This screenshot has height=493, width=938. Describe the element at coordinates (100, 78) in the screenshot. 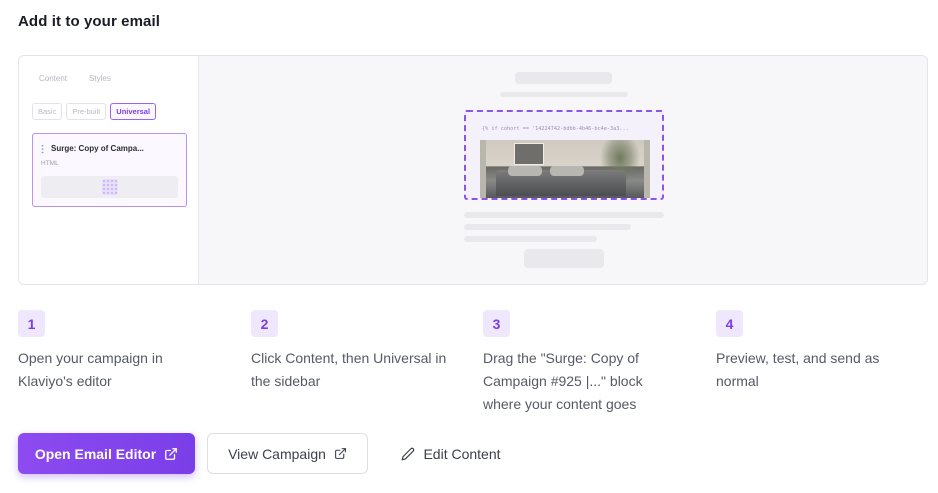

I see `sidebar-tab-styles: Styles` at that location.